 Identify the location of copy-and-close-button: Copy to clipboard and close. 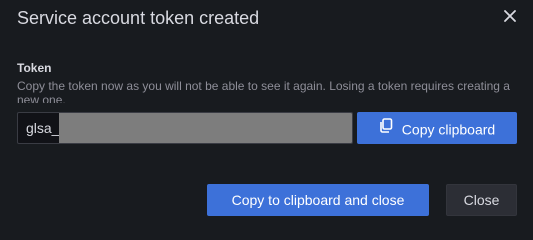
(318, 200).